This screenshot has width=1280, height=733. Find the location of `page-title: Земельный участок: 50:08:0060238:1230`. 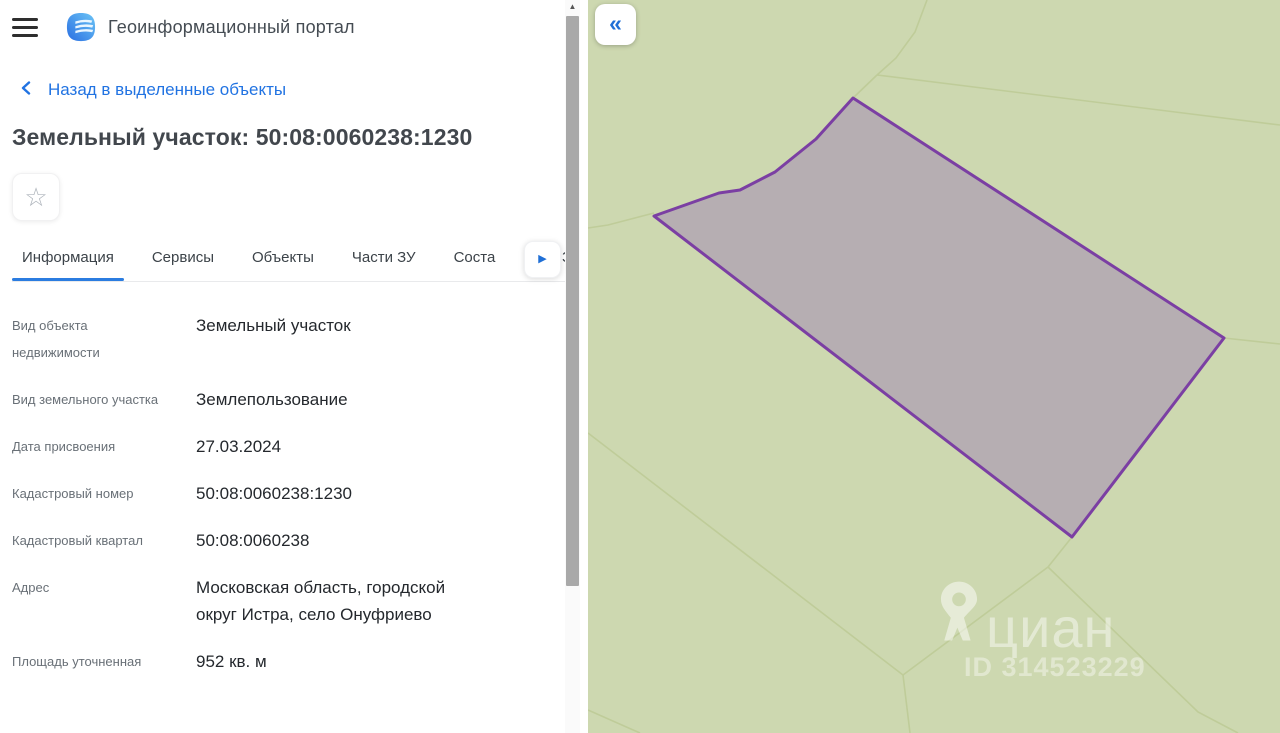

page-title: Земельный участок: 50:08:0060238:1230 is located at coordinates (242, 137).